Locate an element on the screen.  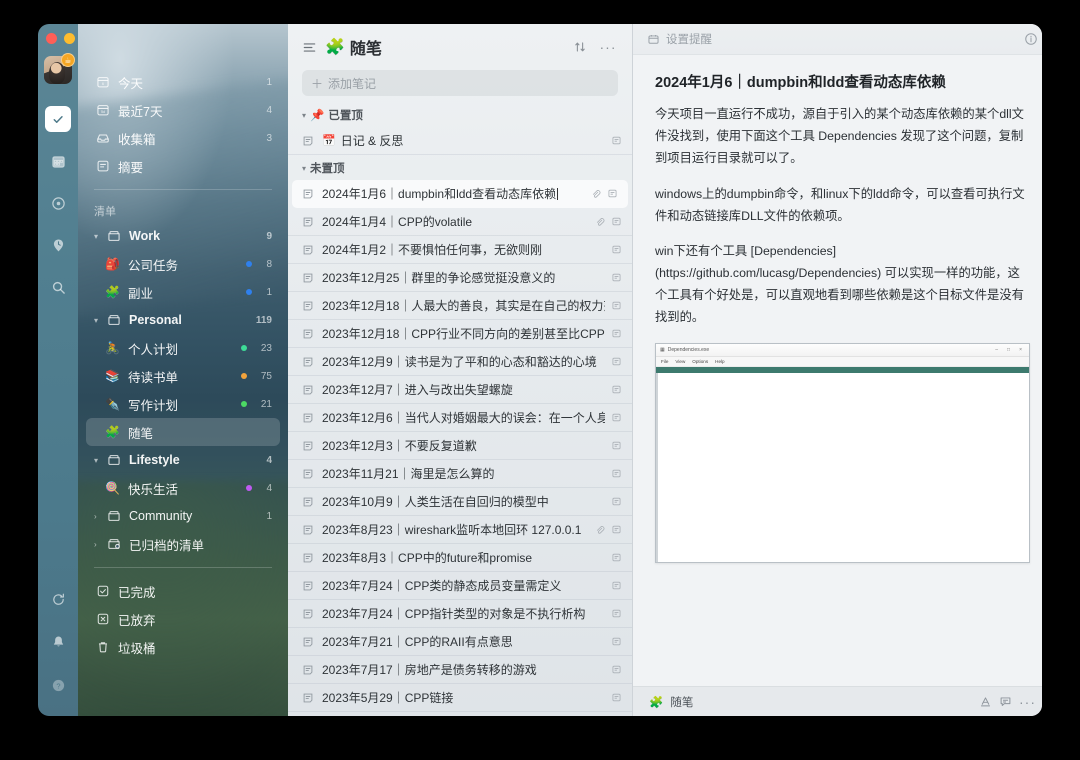
list-item: 2023年12月7｜进入与改出失望螺旋 is located at coordinates (460, 390).